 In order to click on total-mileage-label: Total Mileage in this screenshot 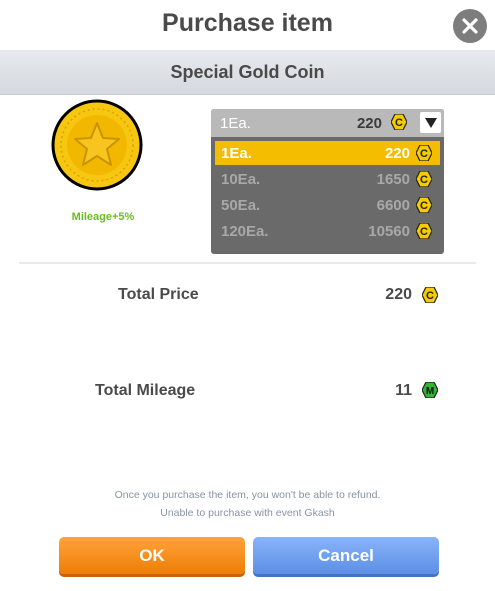, I will do `click(145, 390)`.